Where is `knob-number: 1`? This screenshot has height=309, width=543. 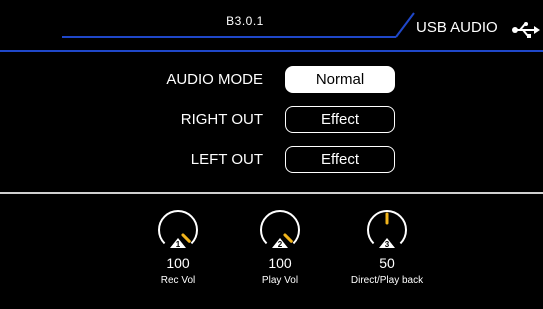
knob-number: 1 is located at coordinates (178, 244).